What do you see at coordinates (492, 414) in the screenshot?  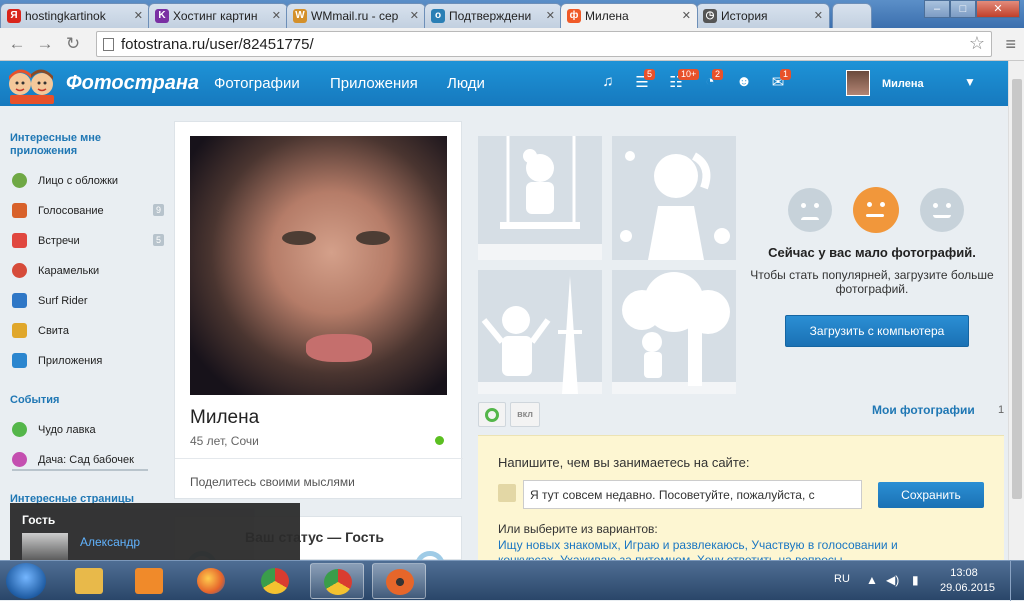 I see `spiral-app-button` at bounding box center [492, 414].